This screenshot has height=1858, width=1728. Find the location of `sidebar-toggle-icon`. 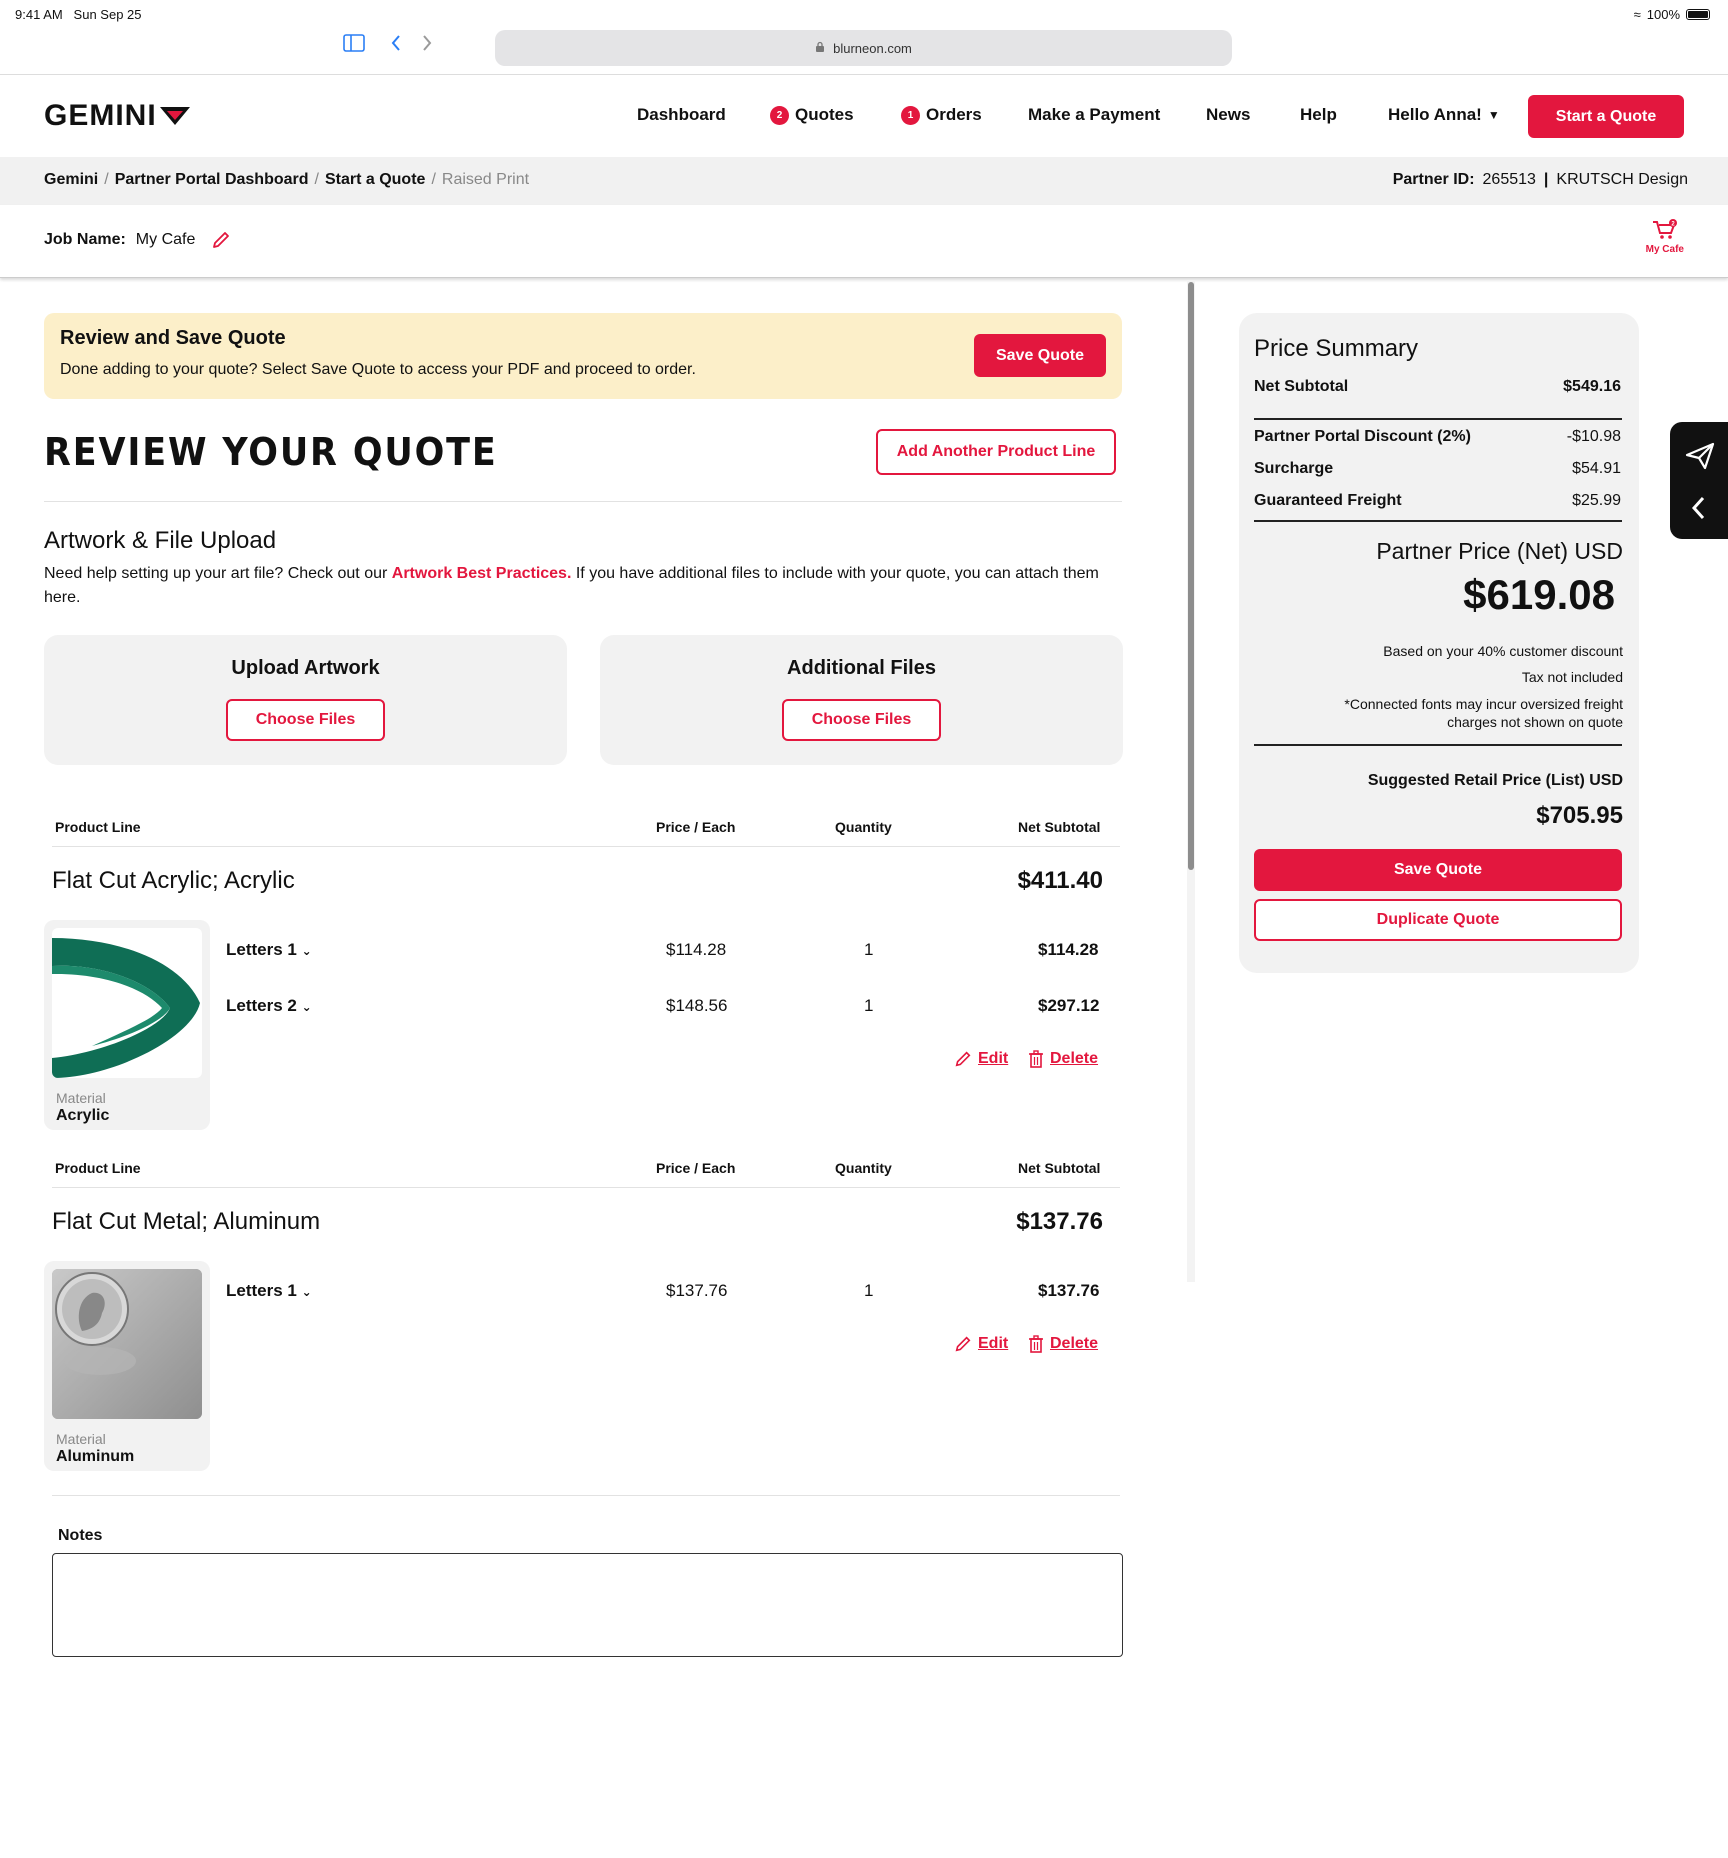

sidebar-toggle-icon is located at coordinates (354, 45).